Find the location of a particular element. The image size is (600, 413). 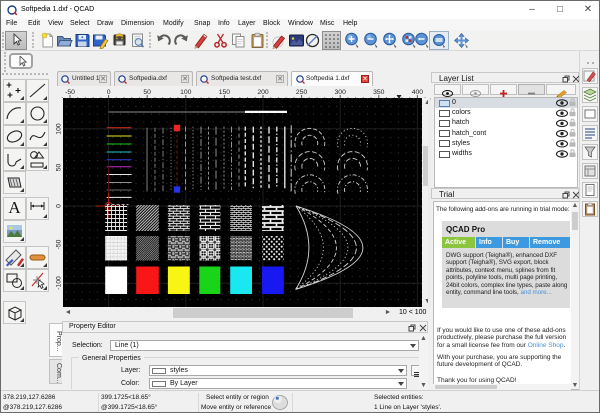

svg-text: 350 is located at coordinates (379, 92).